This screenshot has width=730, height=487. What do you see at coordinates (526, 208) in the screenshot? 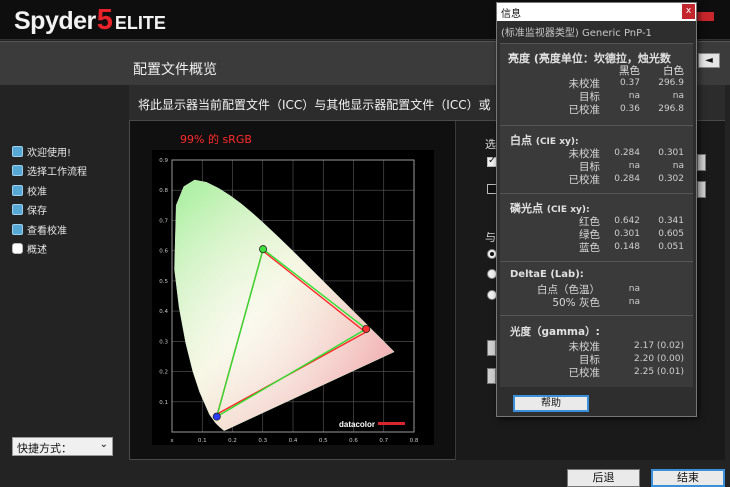
I see `phosphors-title-text: 磷光点` at bounding box center [526, 208].